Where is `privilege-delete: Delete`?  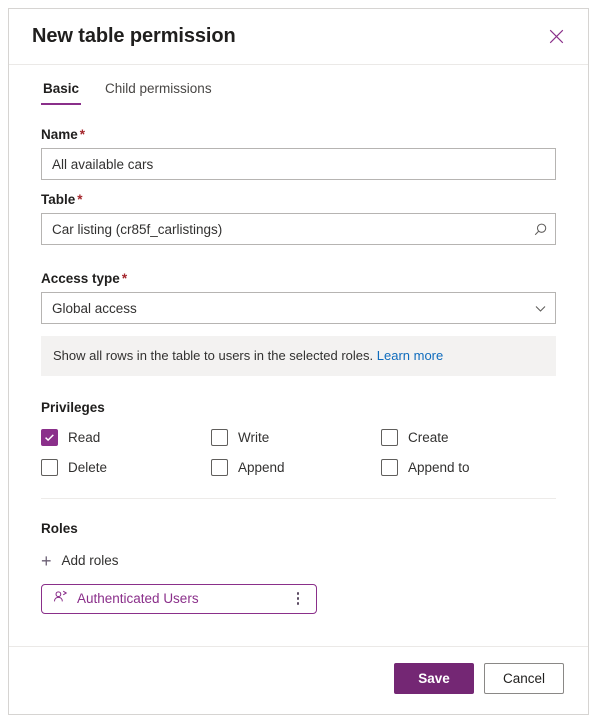
privilege-delete: Delete is located at coordinates (126, 467).